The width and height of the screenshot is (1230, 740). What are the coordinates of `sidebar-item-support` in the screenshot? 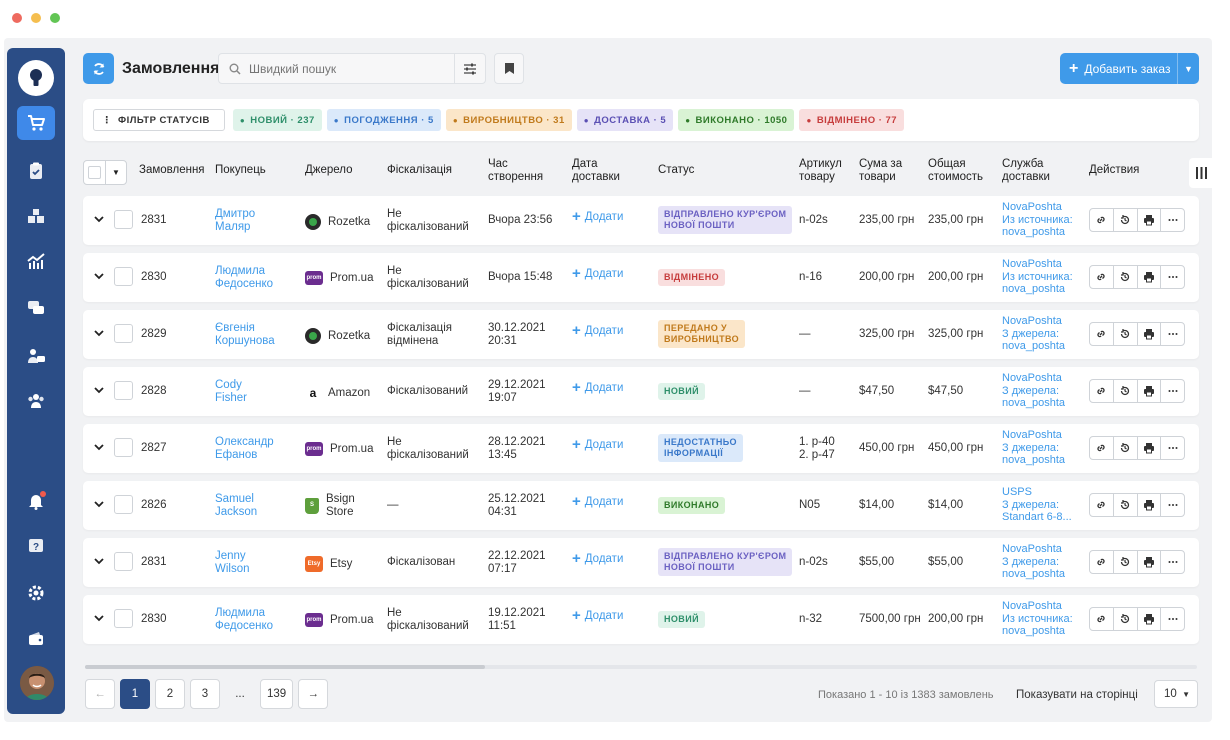 It's located at (36, 356).